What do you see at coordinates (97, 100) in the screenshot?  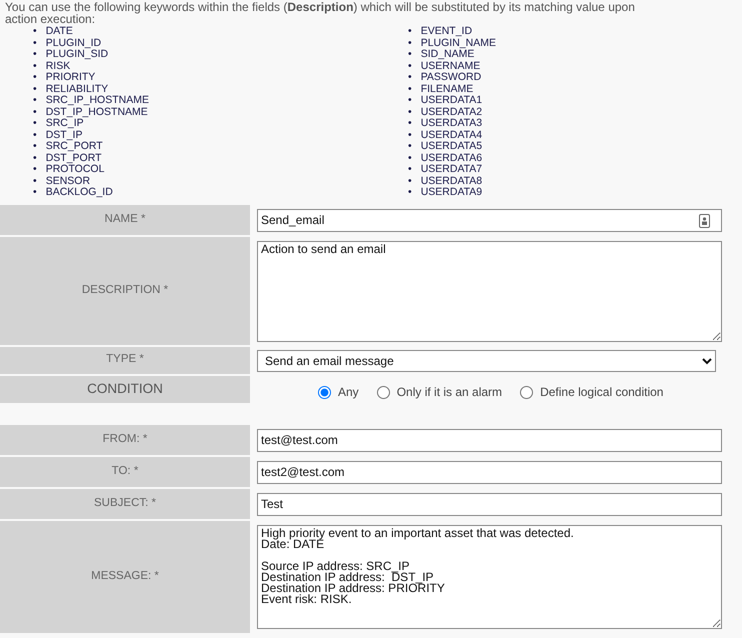 I see `keyword-item: SRC_IP_HOSTNAME` at bounding box center [97, 100].